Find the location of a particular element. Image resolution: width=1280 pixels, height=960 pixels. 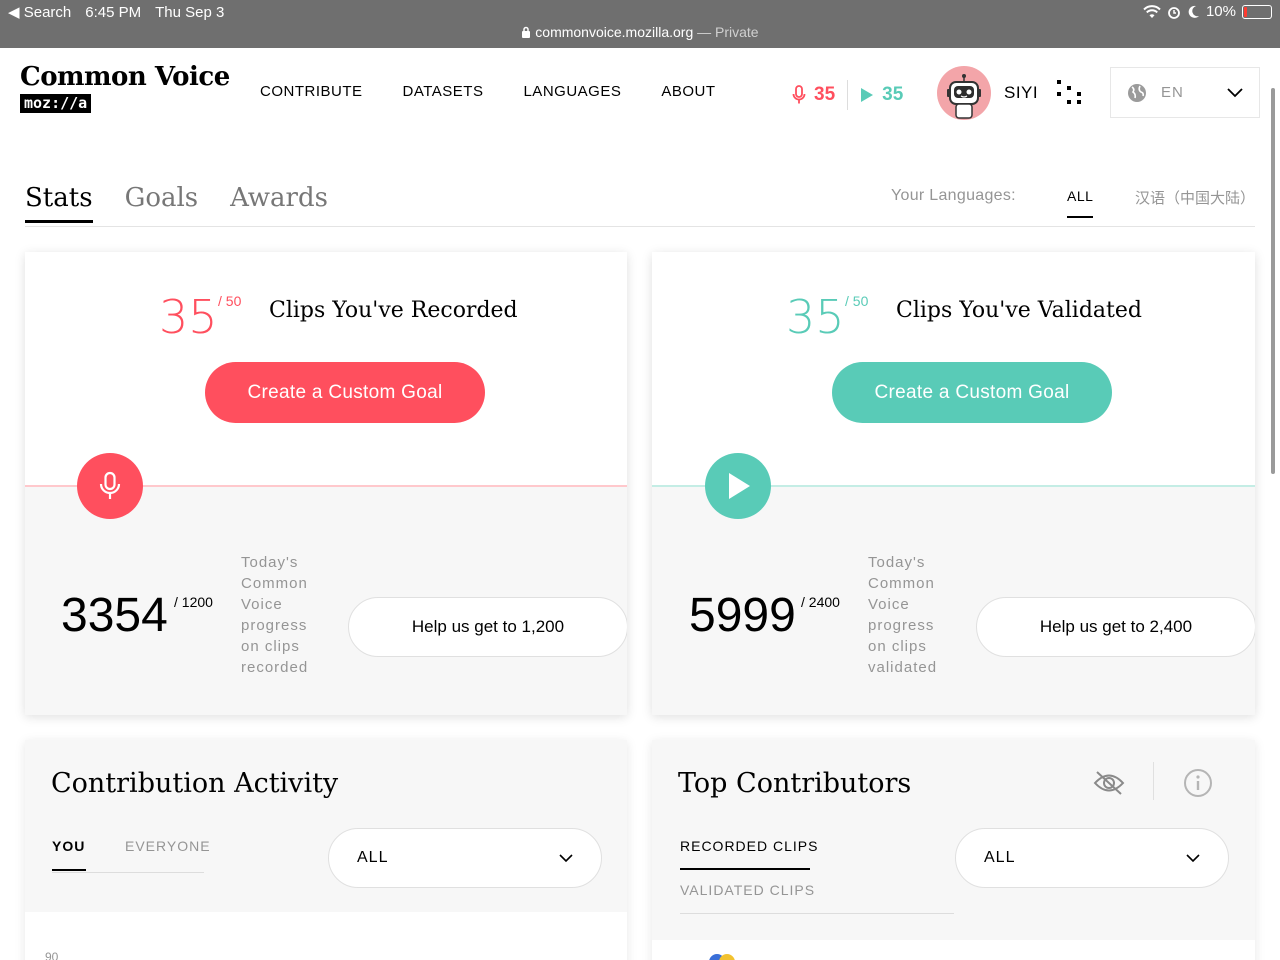

back-label: Search is located at coordinates (47, 12).